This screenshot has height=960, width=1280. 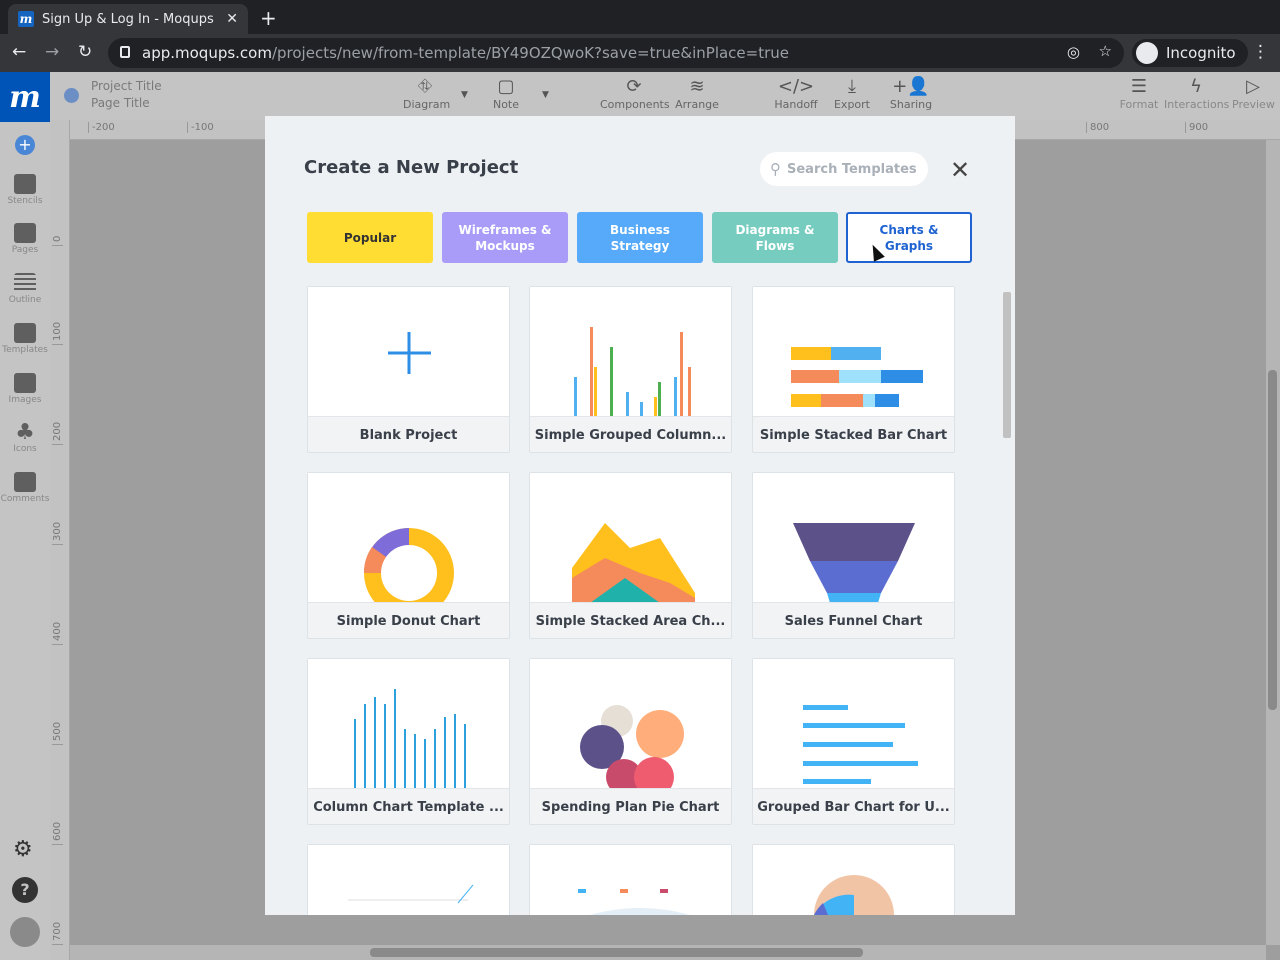 What do you see at coordinates (1196, 93) in the screenshot?
I see `interactions-tool: ϟ Interactions` at bounding box center [1196, 93].